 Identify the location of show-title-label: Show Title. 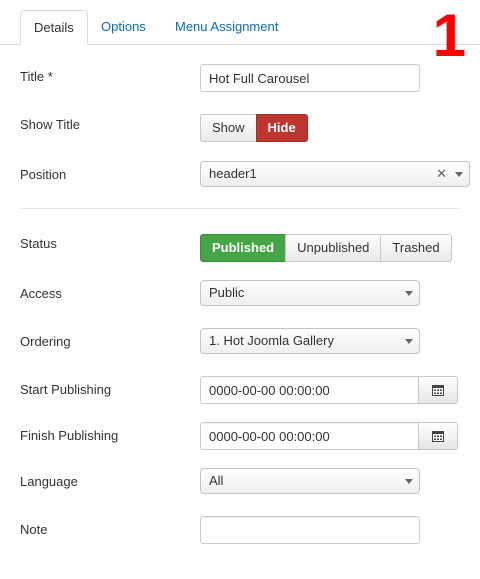
(50, 124).